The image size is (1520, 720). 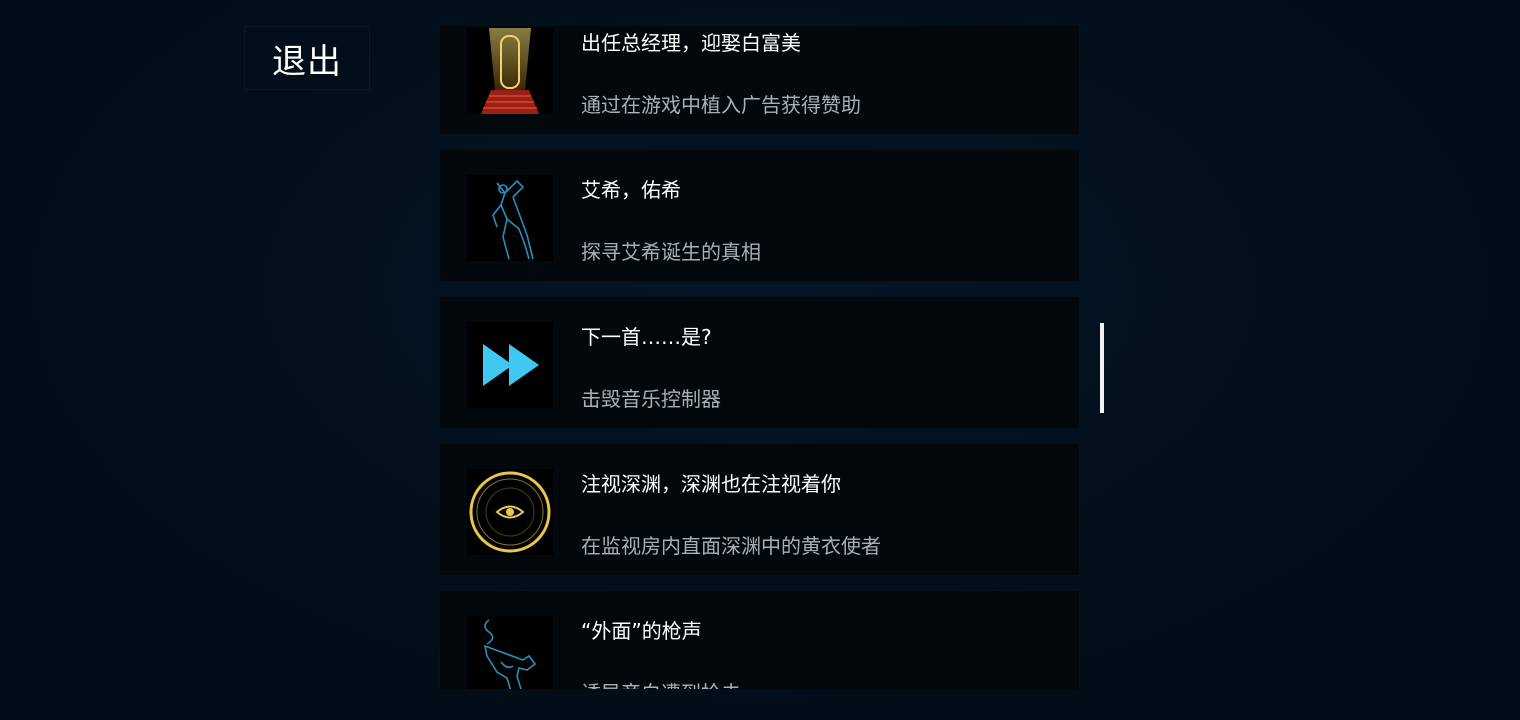 What do you see at coordinates (759, 80) in the screenshot?
I see `achievement-item: 出任总经理，迎娶白富美 通过在游戏中植入广告获得赞助` at bounding box center [759, 80].